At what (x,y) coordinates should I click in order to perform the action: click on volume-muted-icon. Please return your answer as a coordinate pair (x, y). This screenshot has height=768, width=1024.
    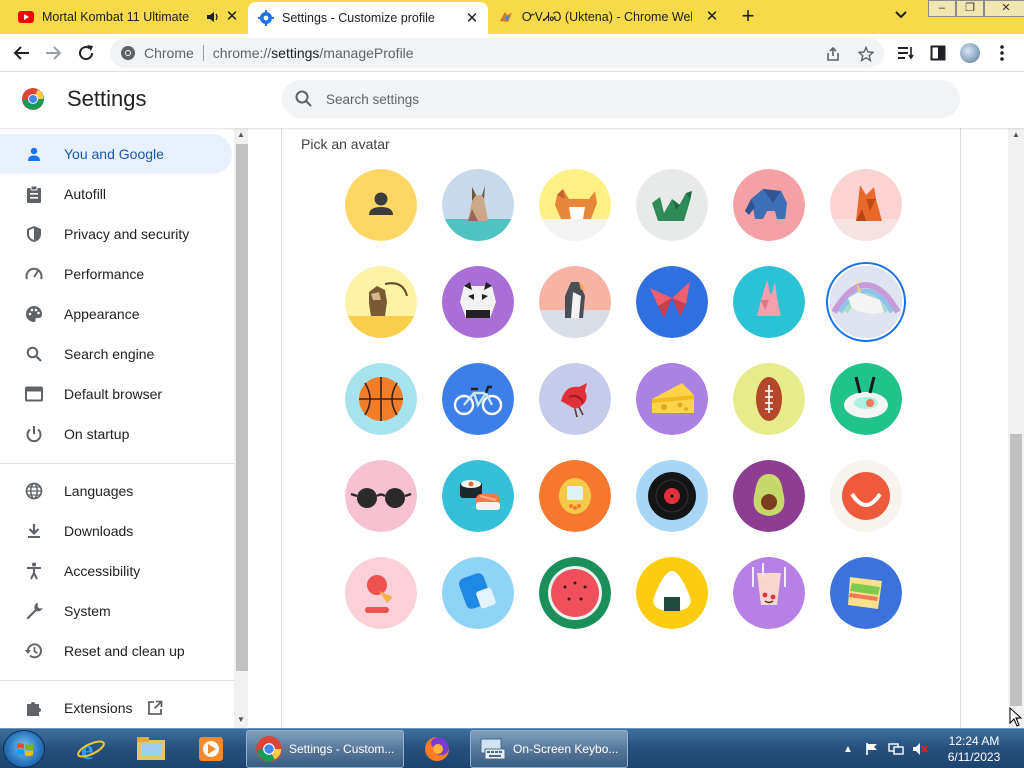
    Looking at the image, I should click on (920, 749).